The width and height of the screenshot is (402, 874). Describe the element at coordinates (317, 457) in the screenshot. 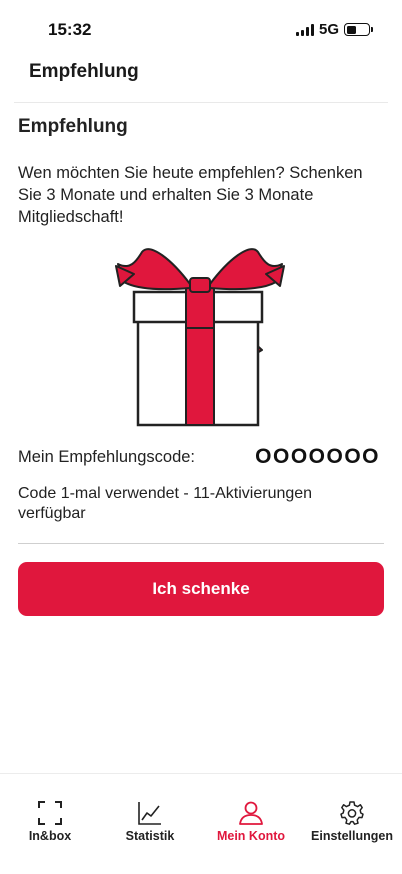

I see `referral-code-value: OOOOOOO` at that location.